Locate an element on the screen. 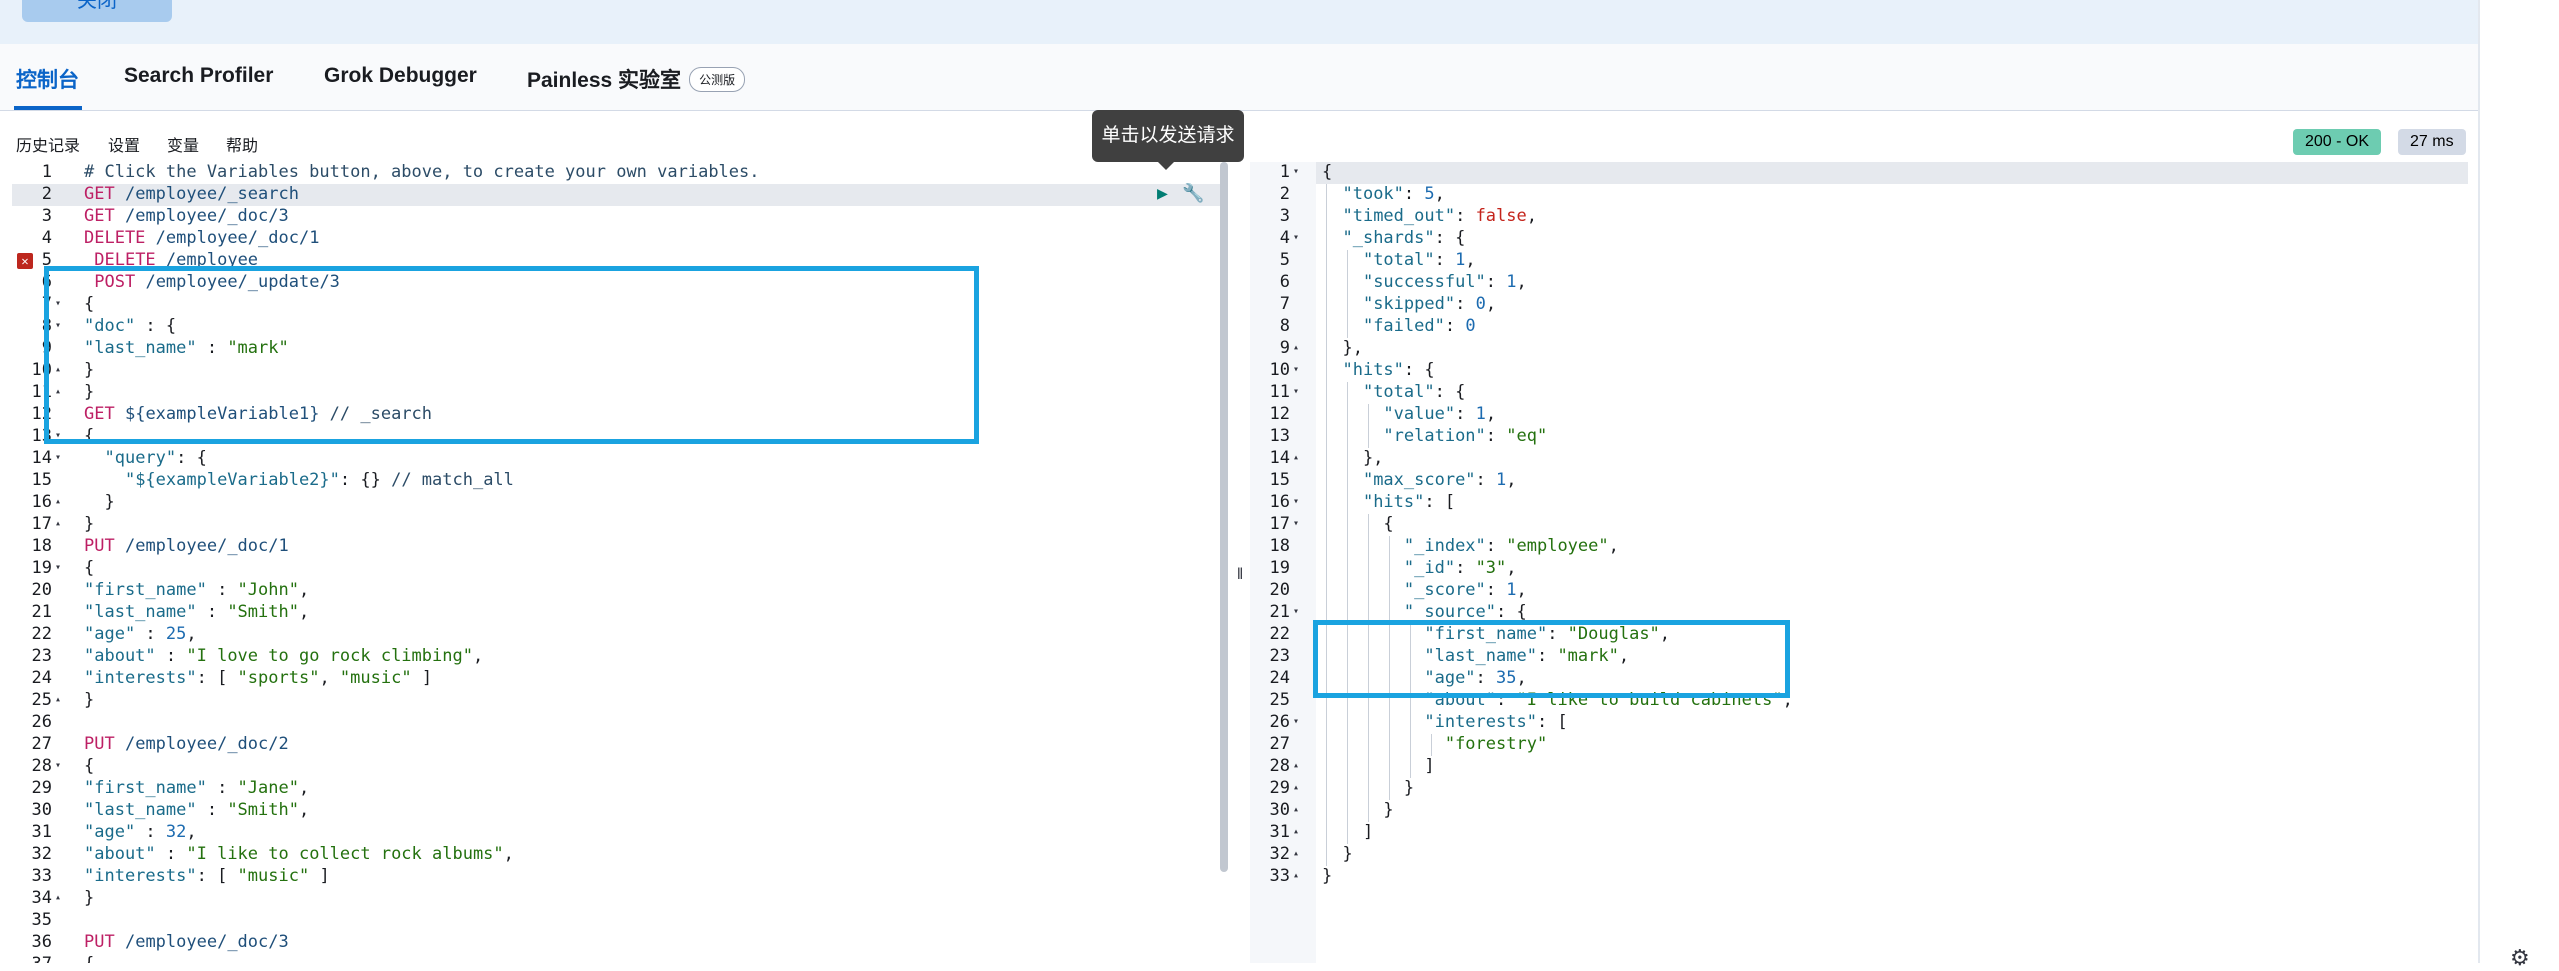  response-line: 2 "took": 5, is located at coordinates (1859, 194).